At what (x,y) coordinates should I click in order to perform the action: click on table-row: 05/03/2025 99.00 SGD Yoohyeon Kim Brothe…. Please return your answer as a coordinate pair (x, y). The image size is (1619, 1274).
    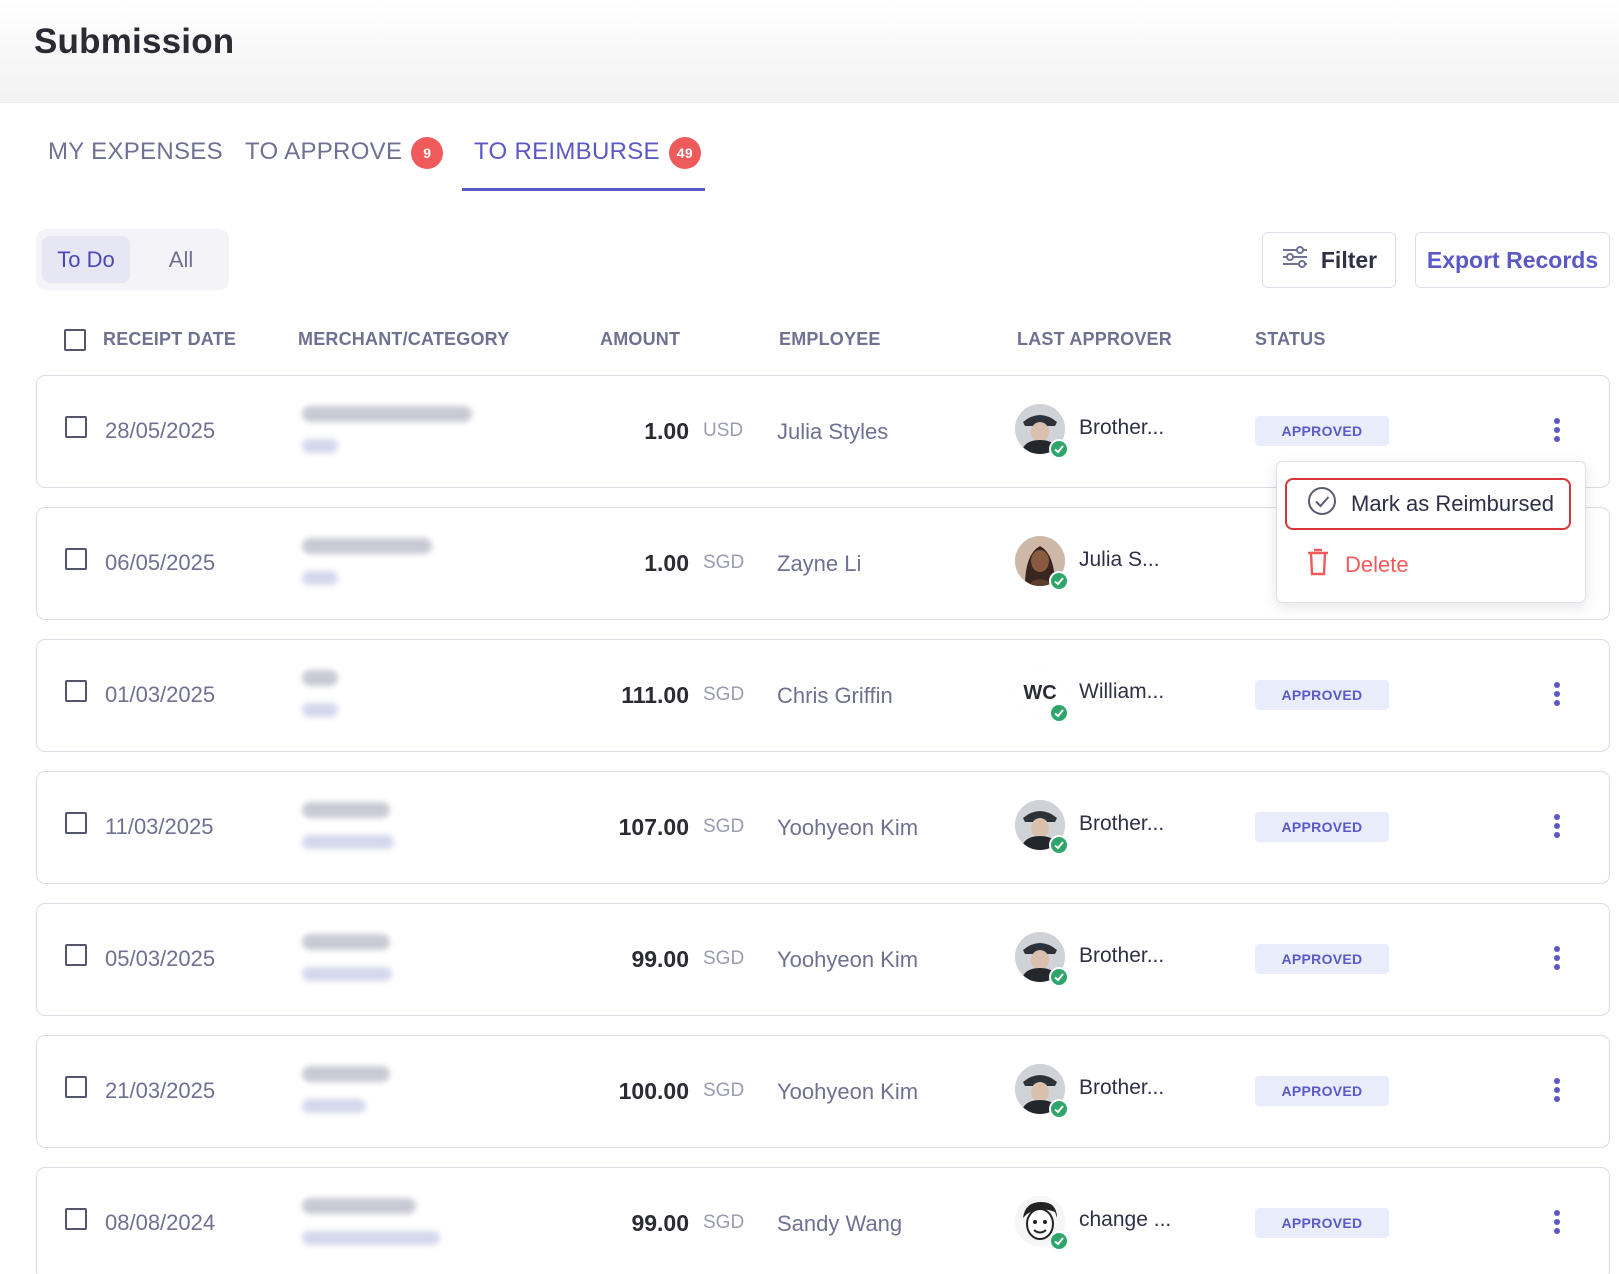
    Looking at the image, I should click on (823, 959).